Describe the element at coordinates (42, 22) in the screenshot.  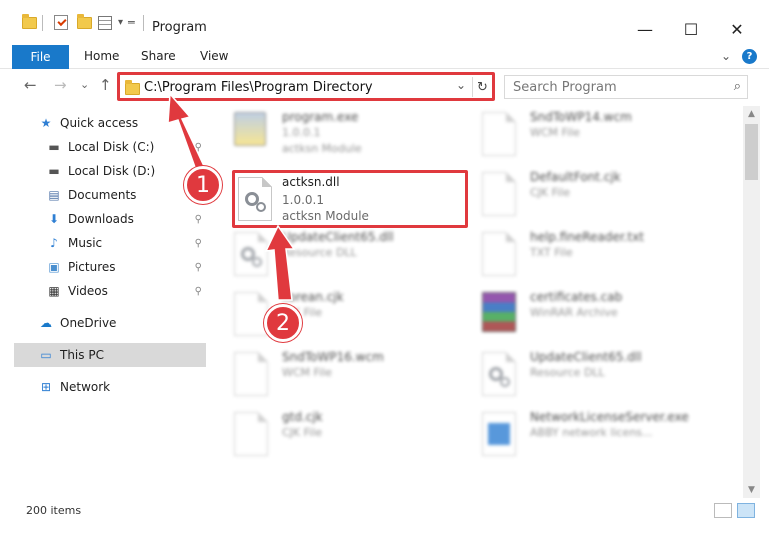
I see `toolbar-separator` at that location.